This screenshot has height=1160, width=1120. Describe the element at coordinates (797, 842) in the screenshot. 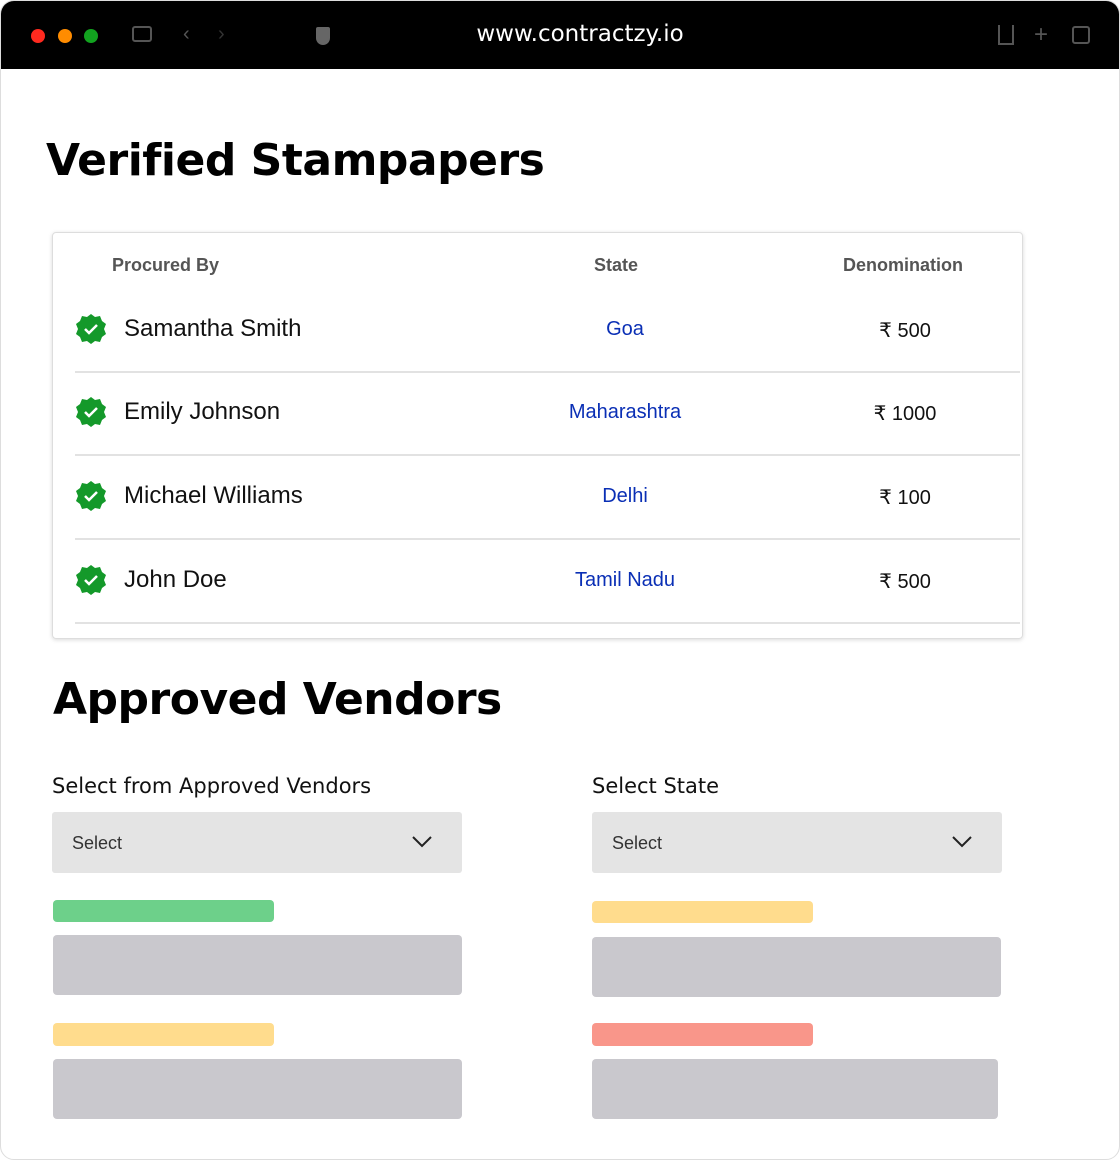

I see `state-select: Select` at that location.